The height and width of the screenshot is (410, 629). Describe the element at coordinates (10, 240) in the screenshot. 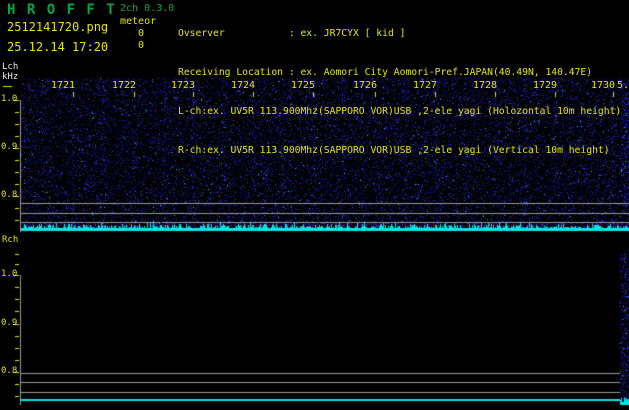

I see `rch-panel-label: Rch` at that location.